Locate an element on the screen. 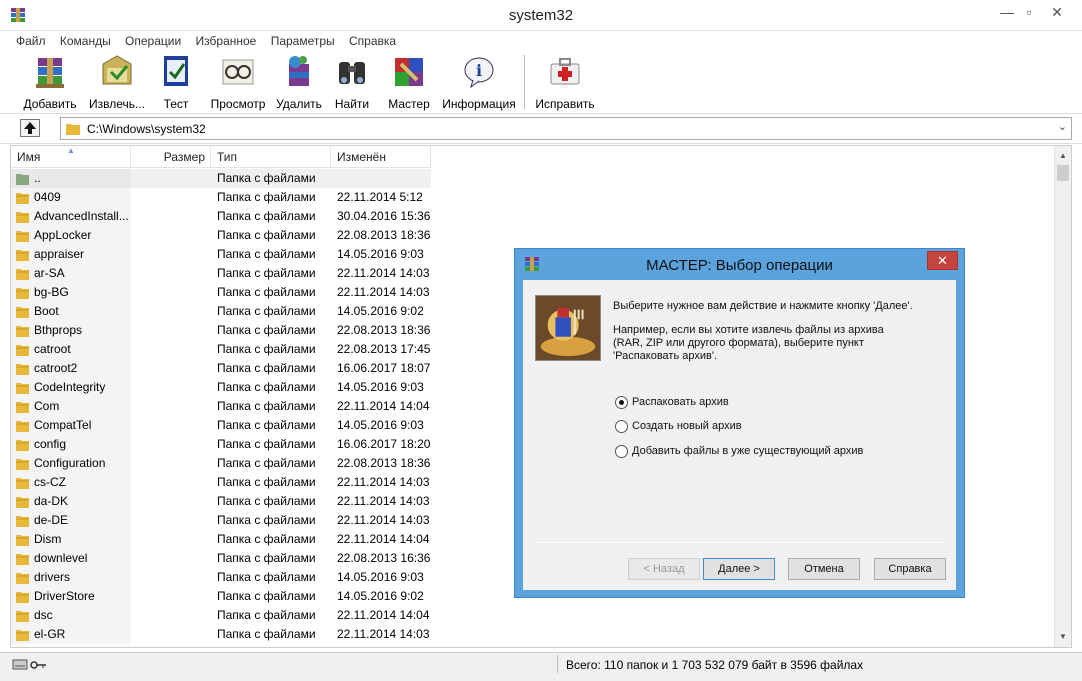  add-button: Добавить is located at coordinates (50, 83).